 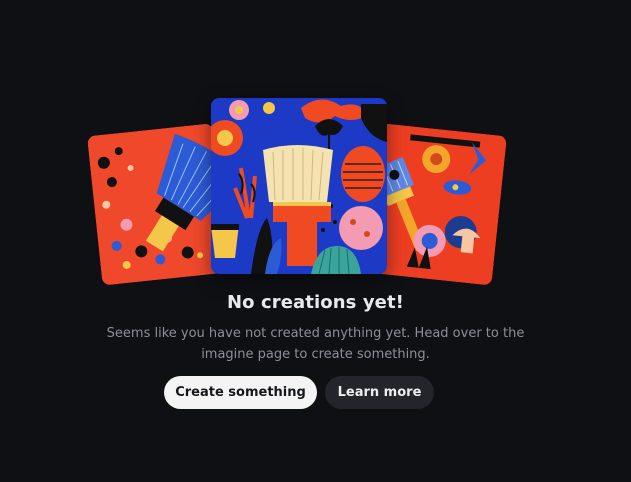 I want to click on illustration-card-left, so click(x=157, y=204).